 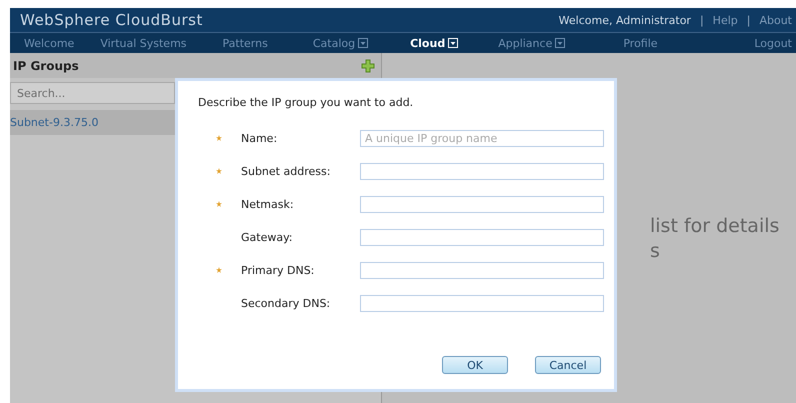 I want to click on dialog-intro: Describe the IP group you want to add., so click(x=306, y=102).